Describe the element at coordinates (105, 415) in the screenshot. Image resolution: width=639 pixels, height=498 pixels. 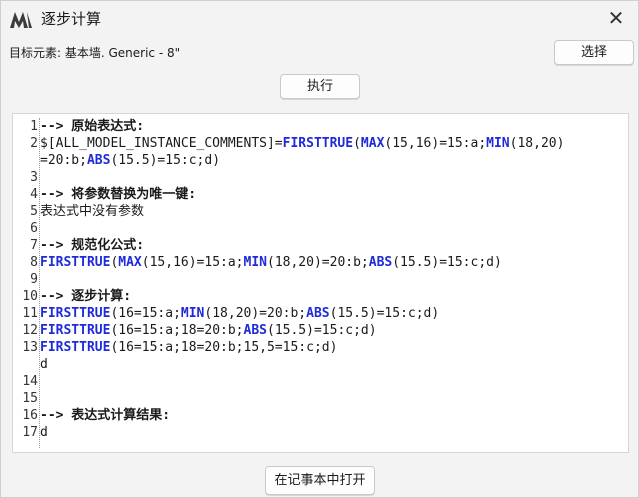
I see `section-header: --> 表达式计算结果:` at that location.